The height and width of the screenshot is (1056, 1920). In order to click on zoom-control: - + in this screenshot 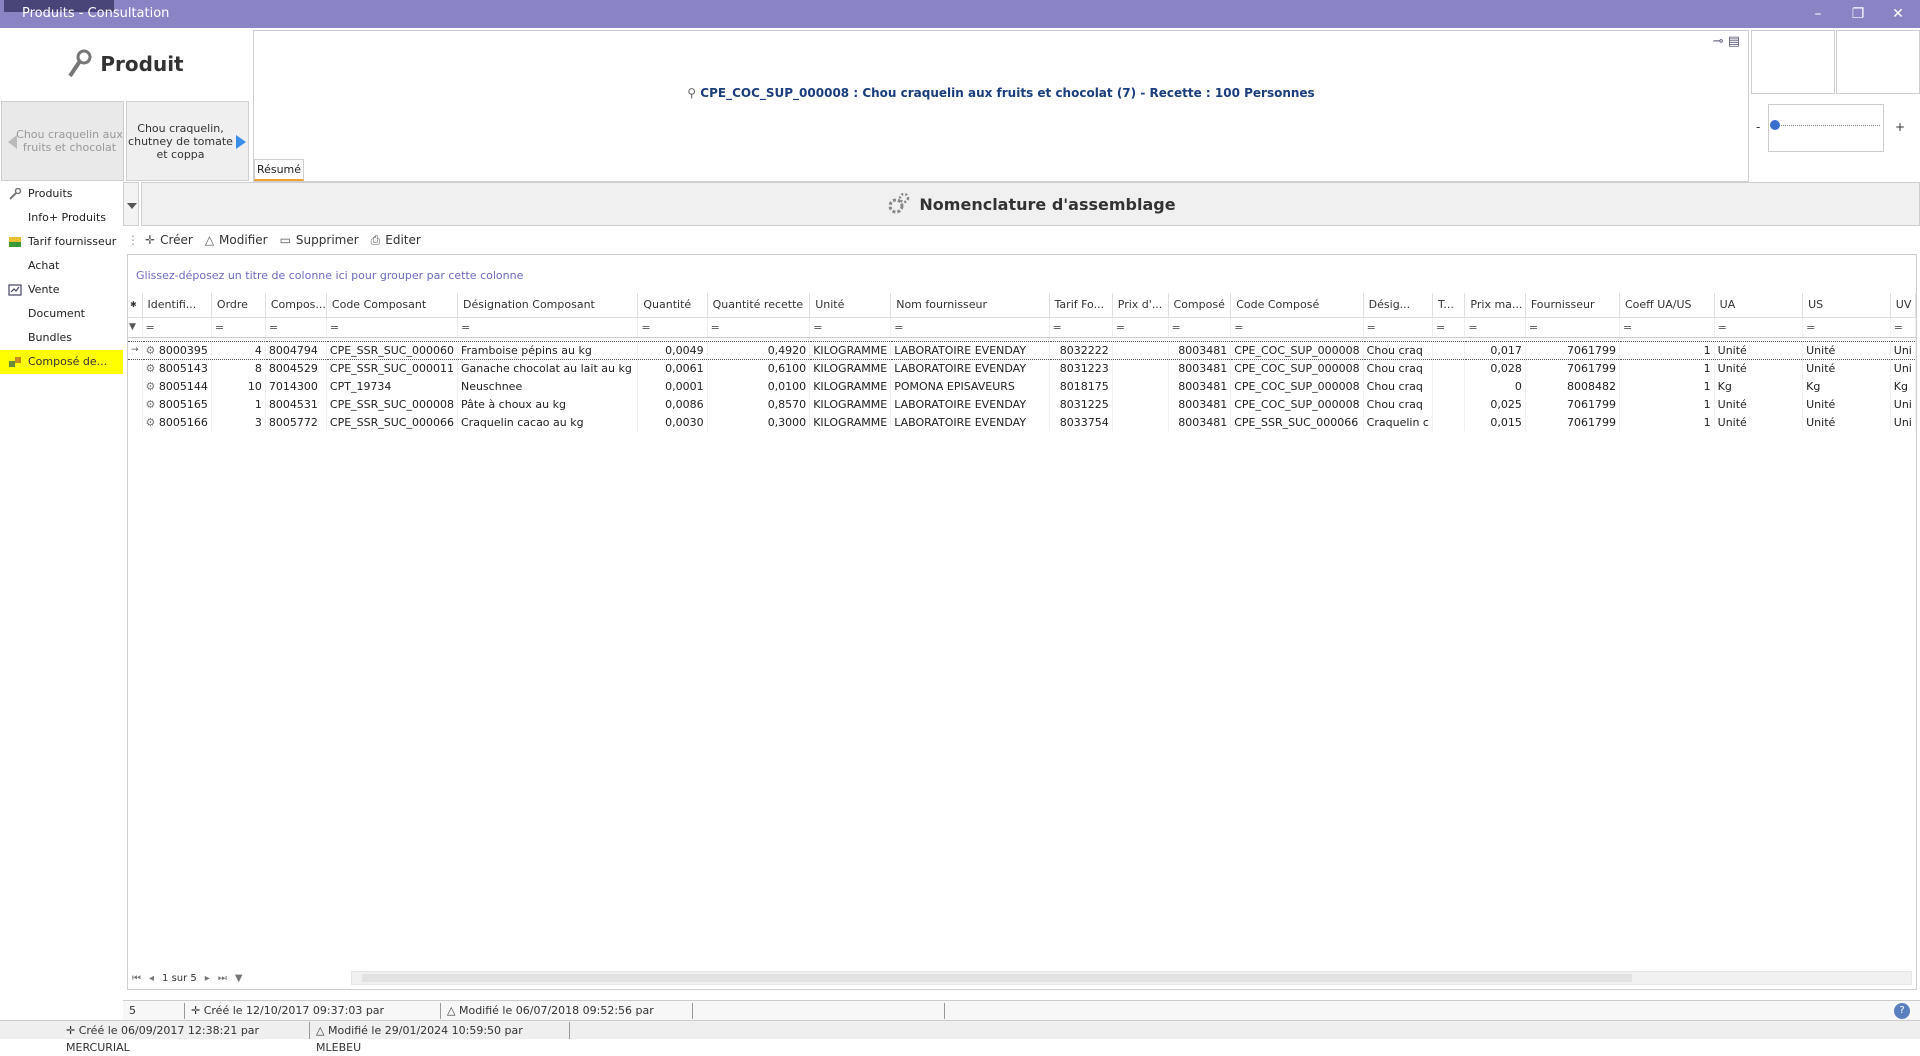, I will do `click(1835, 128)`.